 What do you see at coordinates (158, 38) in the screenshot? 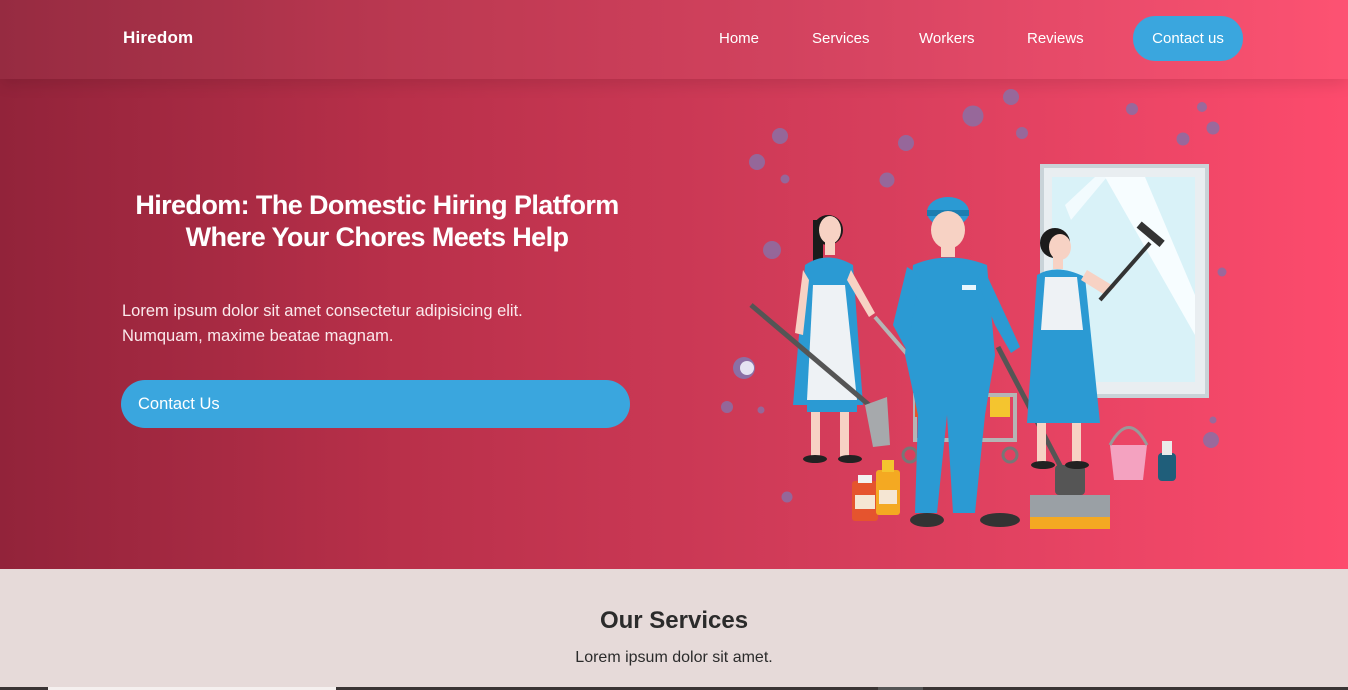
I see `brand-logo: Hiredom` at bounding box center [158, 38].